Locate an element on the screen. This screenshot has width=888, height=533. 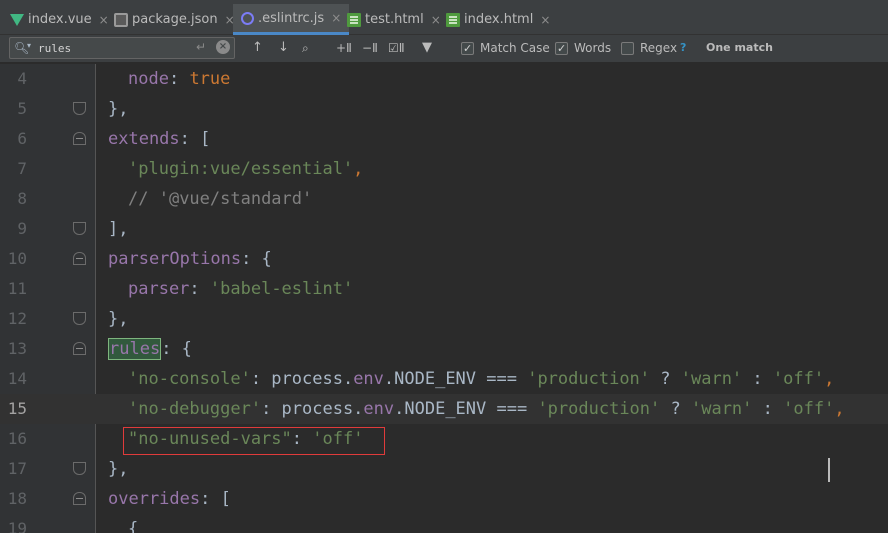
select-all-matches-icon: ☑Ⅱ is located at coordinates (396, 48).